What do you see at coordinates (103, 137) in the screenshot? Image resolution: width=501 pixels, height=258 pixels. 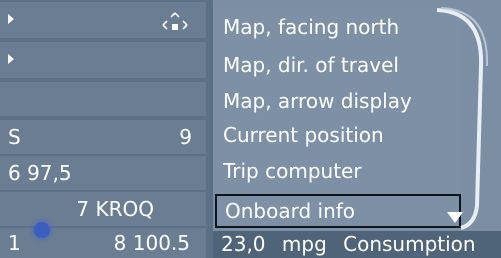 I see `preset-row: S 9` at bounding box center [103, 137].